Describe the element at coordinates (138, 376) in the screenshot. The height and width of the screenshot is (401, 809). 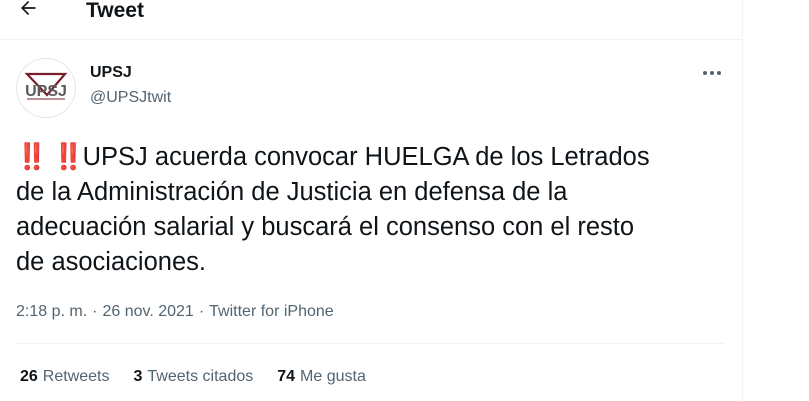
I see `quotes-count: 3` at that location.